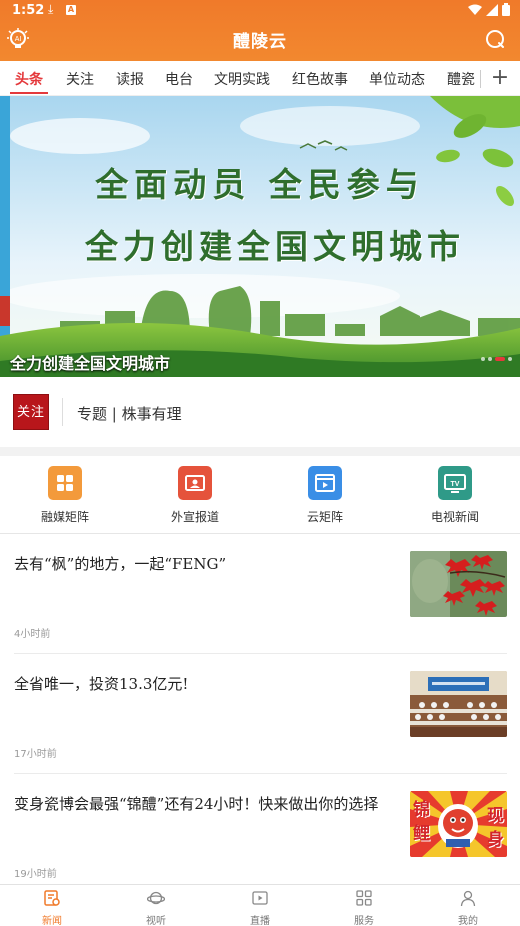 The image size is (520, 926). What do you see at coordinates (35, 874) in the screenshot?
I see `news-time: 19小时前` at bounding box center [35, 874].